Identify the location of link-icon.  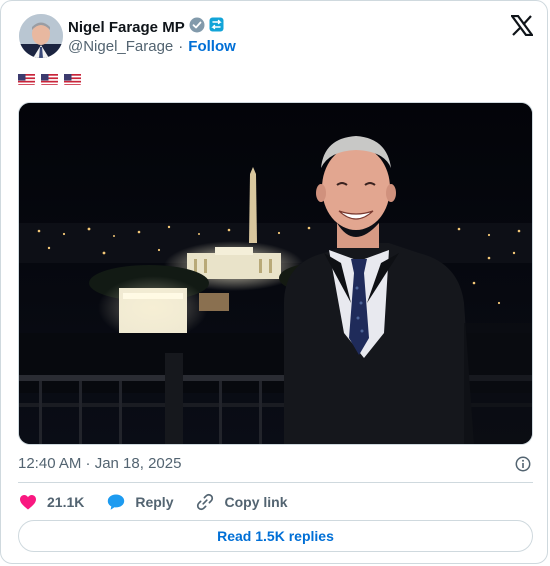
(205, 502).